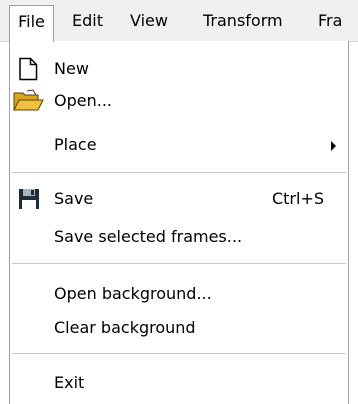 The width and height of the screenshot is (358, 404). I want to click on menu-item-new-label: New, so click(71, 68).